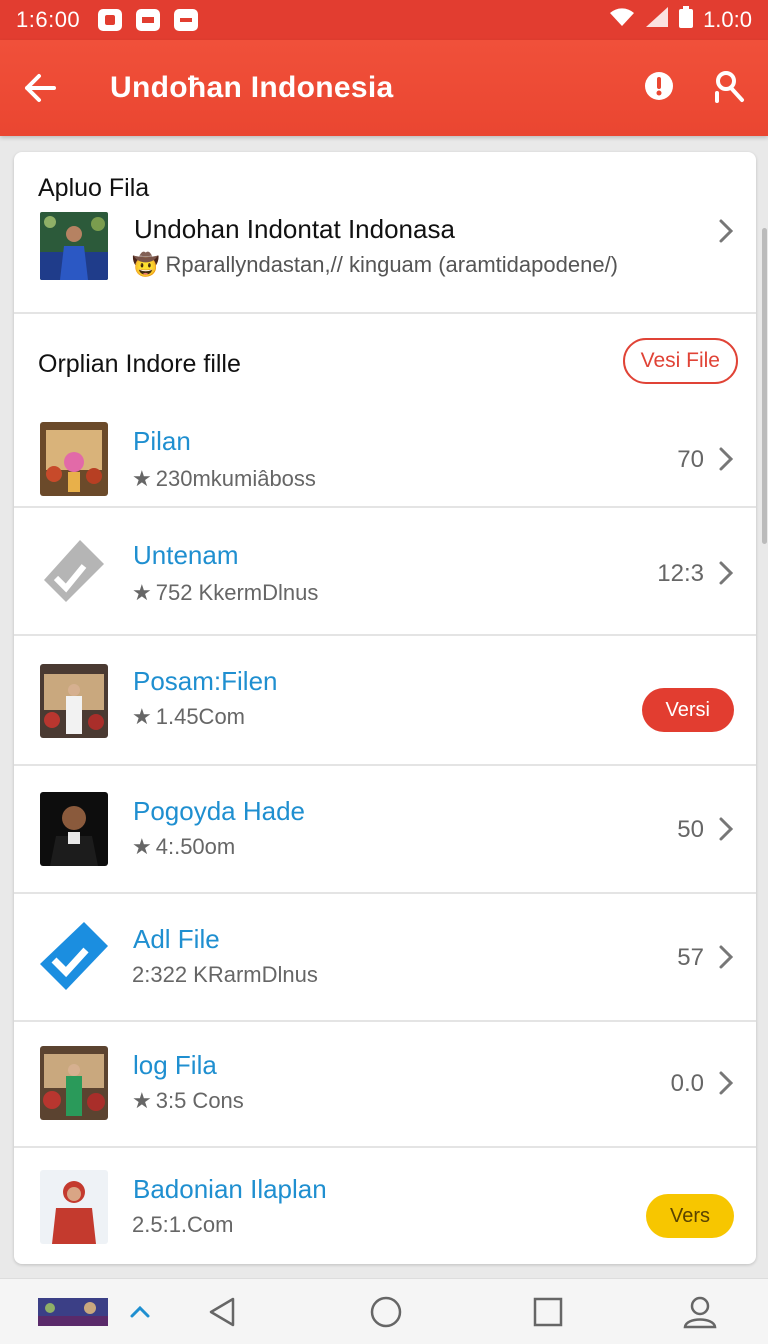 Image resolution: width=768 pixels, height=1344 pixels. I want to click on info-icon, so click(659, 85).